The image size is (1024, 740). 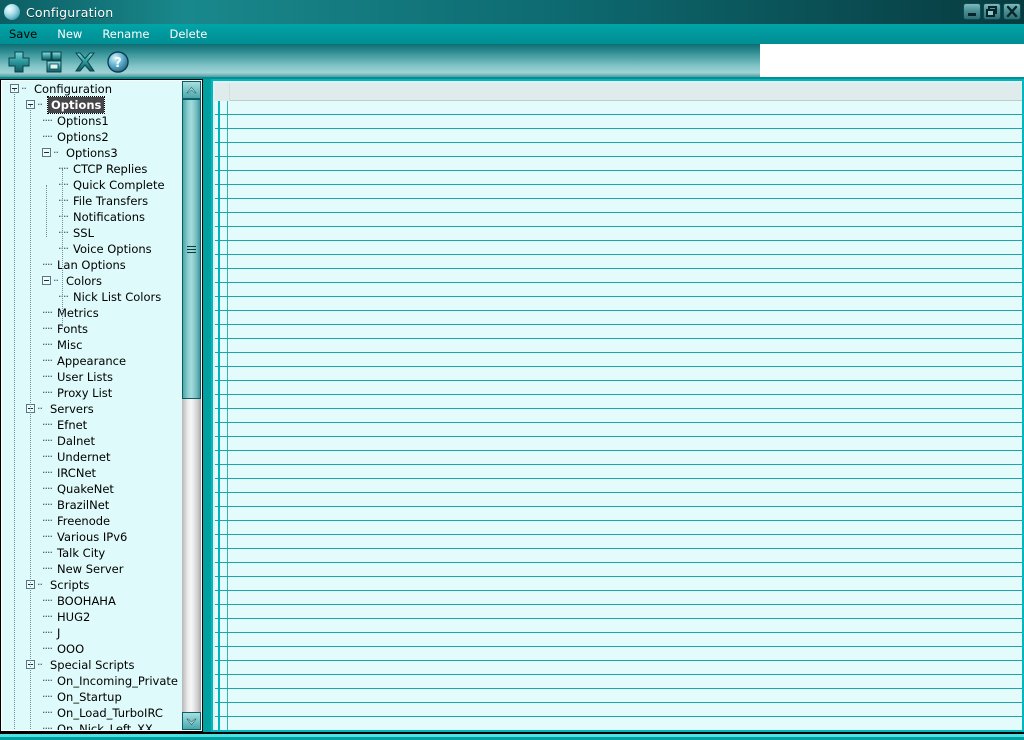 I want to click on menu-item-save: Save, so click(x=26, y=34).